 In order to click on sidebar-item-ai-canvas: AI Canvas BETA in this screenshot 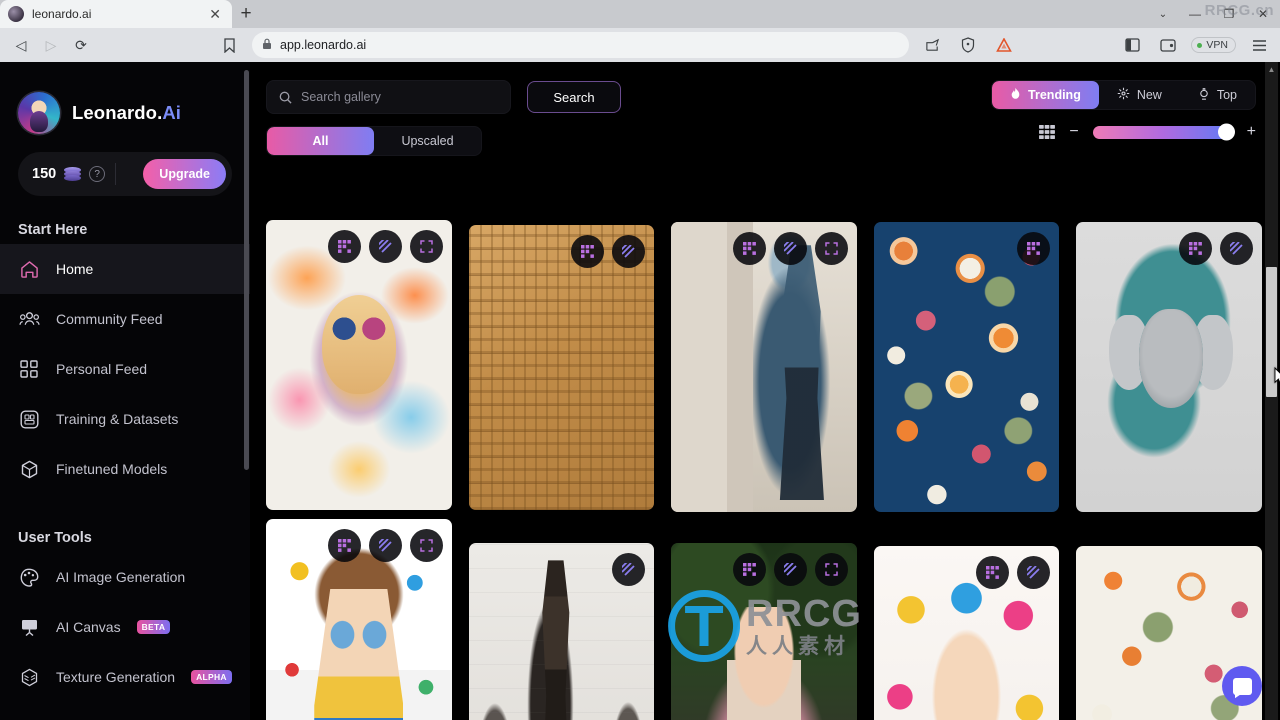, I will do `click(125, 627)`.